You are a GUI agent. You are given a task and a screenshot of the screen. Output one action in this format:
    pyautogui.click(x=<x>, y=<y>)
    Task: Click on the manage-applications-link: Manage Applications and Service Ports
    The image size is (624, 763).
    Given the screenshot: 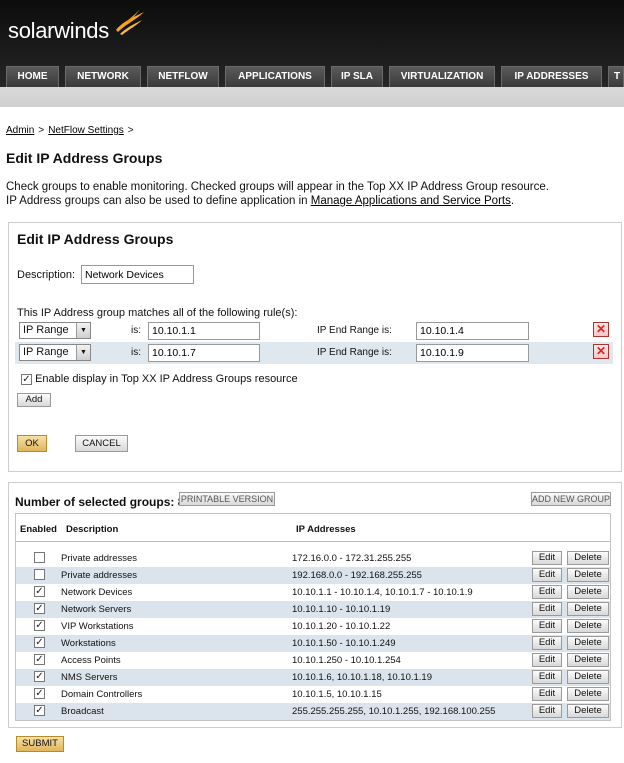 What is the action you would take?
    pyautogui.click(x=411, y=201)
    